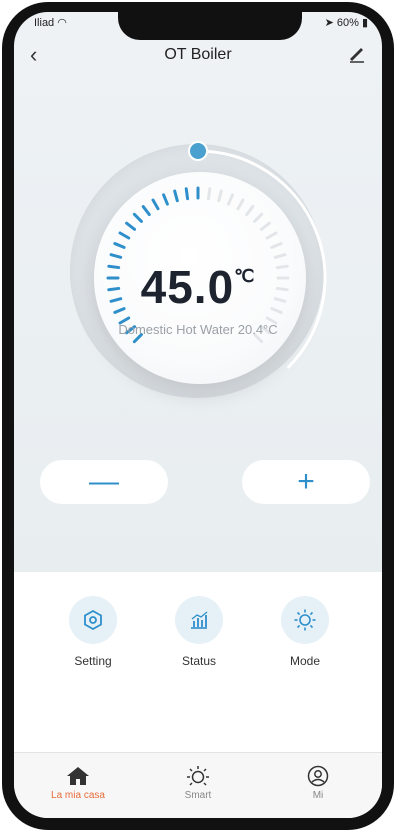 Image resolution: width=396 pixels, height=832 pixels. I want to click on tab-smart: Smart, so click(198, 783).